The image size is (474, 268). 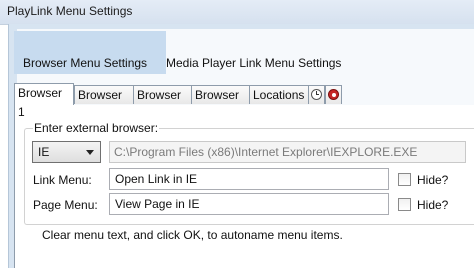 What do you see at coordinates (65, 205) in the screenshot?
I see `page-menu-label: Page Menu:` at bounding box center [65, 205].